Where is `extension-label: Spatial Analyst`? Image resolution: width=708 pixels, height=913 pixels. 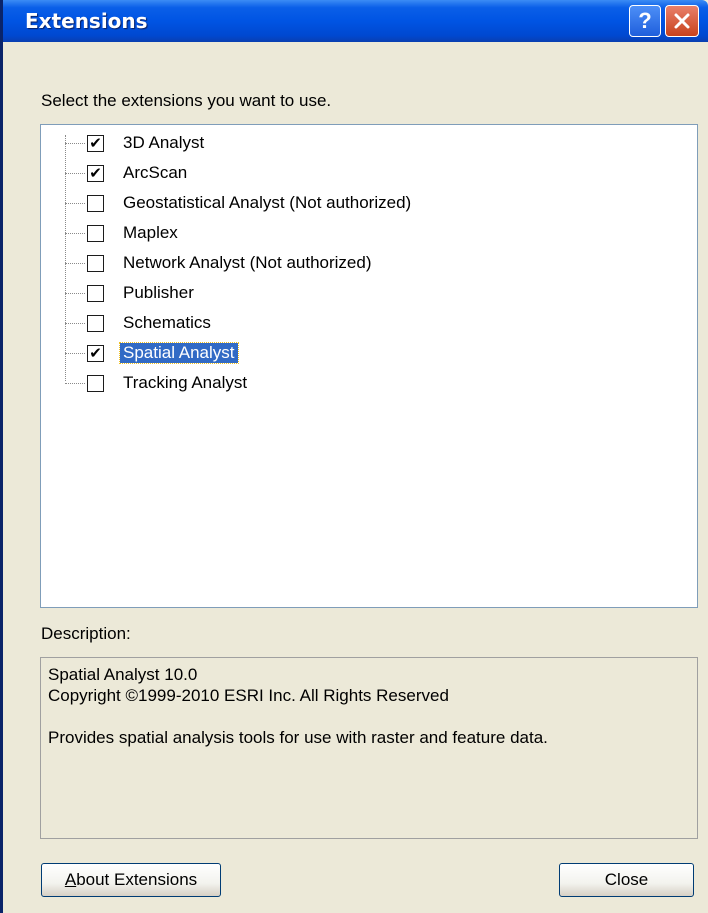
extension-label: Spatial Analyst is located at coordinates (179, 353).